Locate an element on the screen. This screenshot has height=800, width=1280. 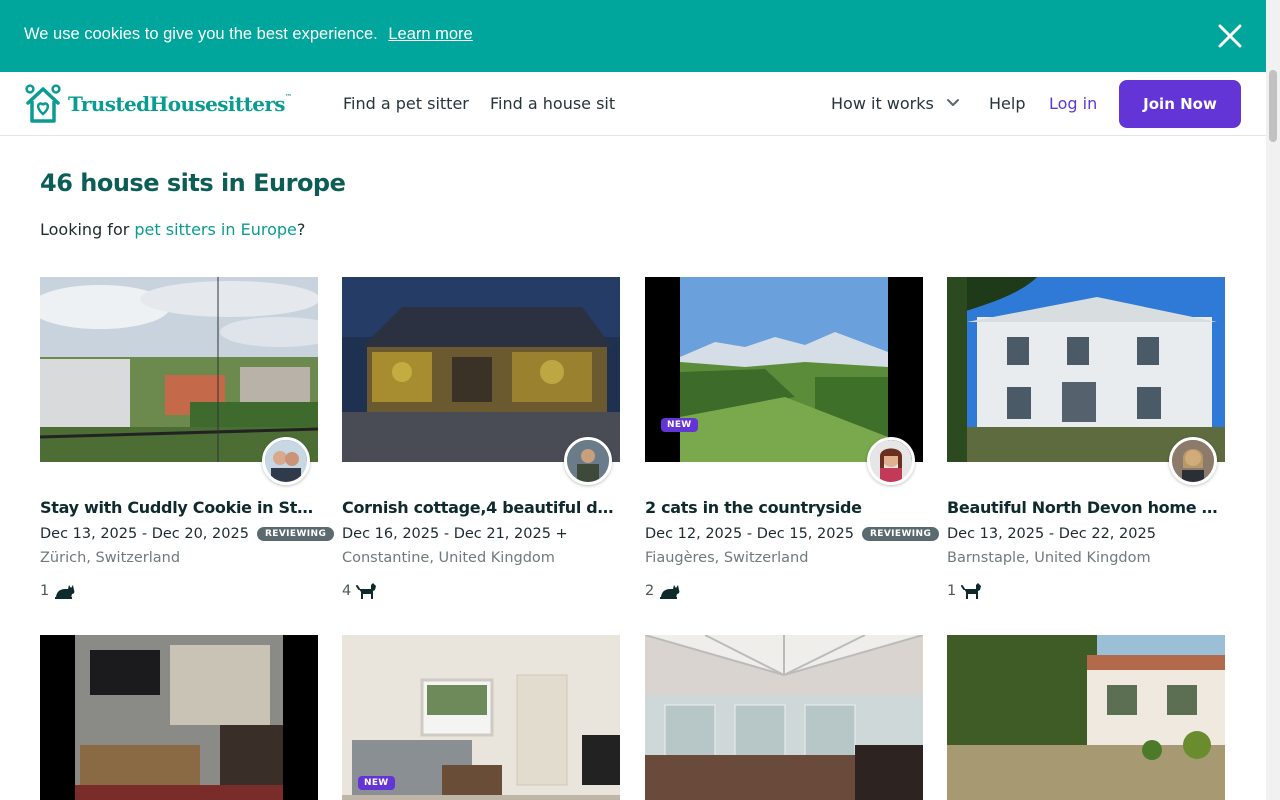
logo-text: TrustedHousesitters™ is located at coordinates (180, 104).